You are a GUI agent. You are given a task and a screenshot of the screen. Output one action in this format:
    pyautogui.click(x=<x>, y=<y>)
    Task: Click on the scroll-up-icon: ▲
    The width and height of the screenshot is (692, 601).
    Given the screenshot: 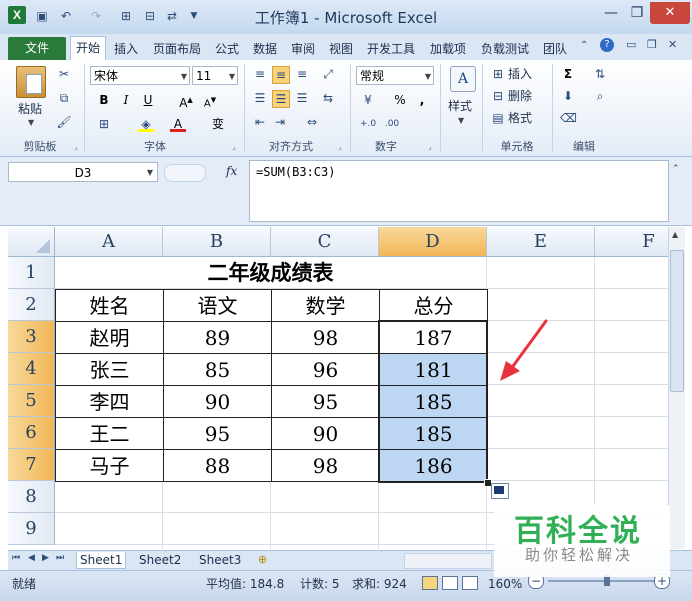 What is the action you would take?
    pyautogui.click(x=675, y=234)
    